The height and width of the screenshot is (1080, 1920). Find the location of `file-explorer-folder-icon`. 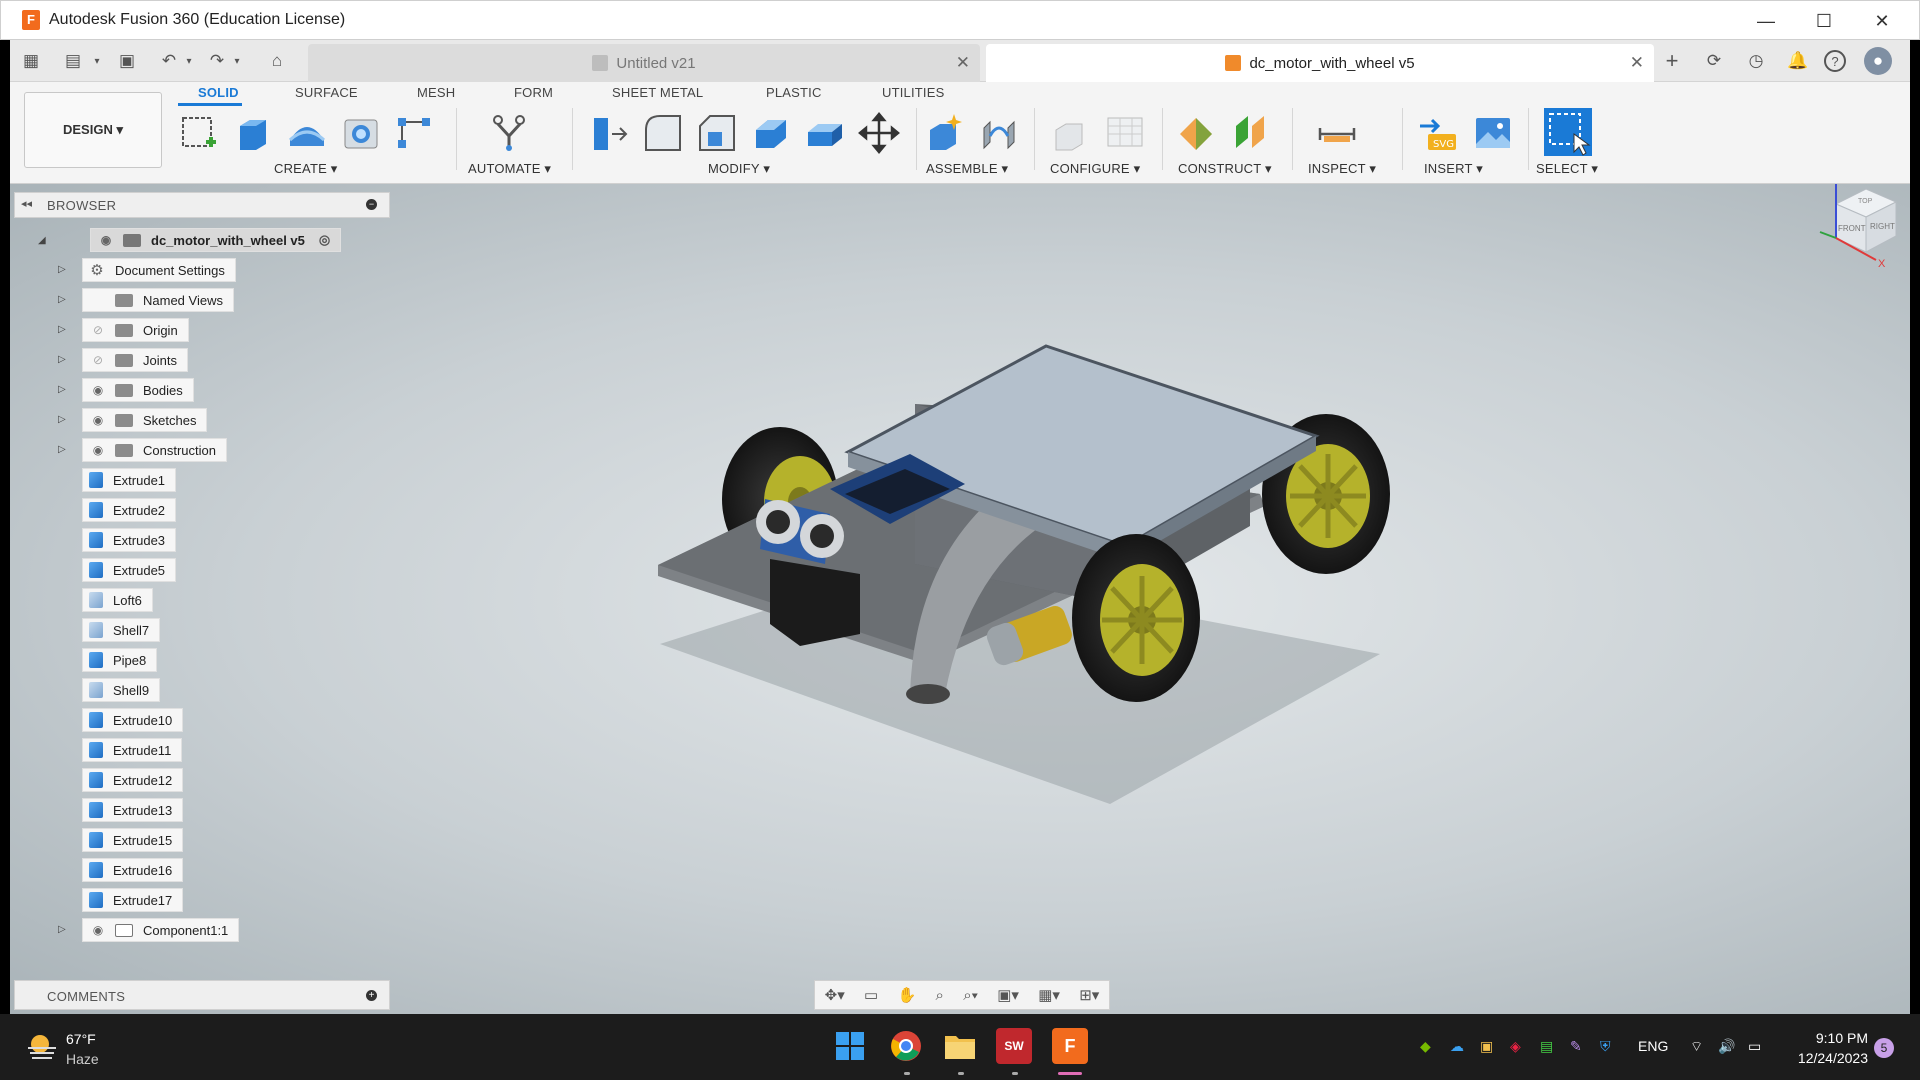

file-explorer-folder-icon is located at coordinates (960, 1046).